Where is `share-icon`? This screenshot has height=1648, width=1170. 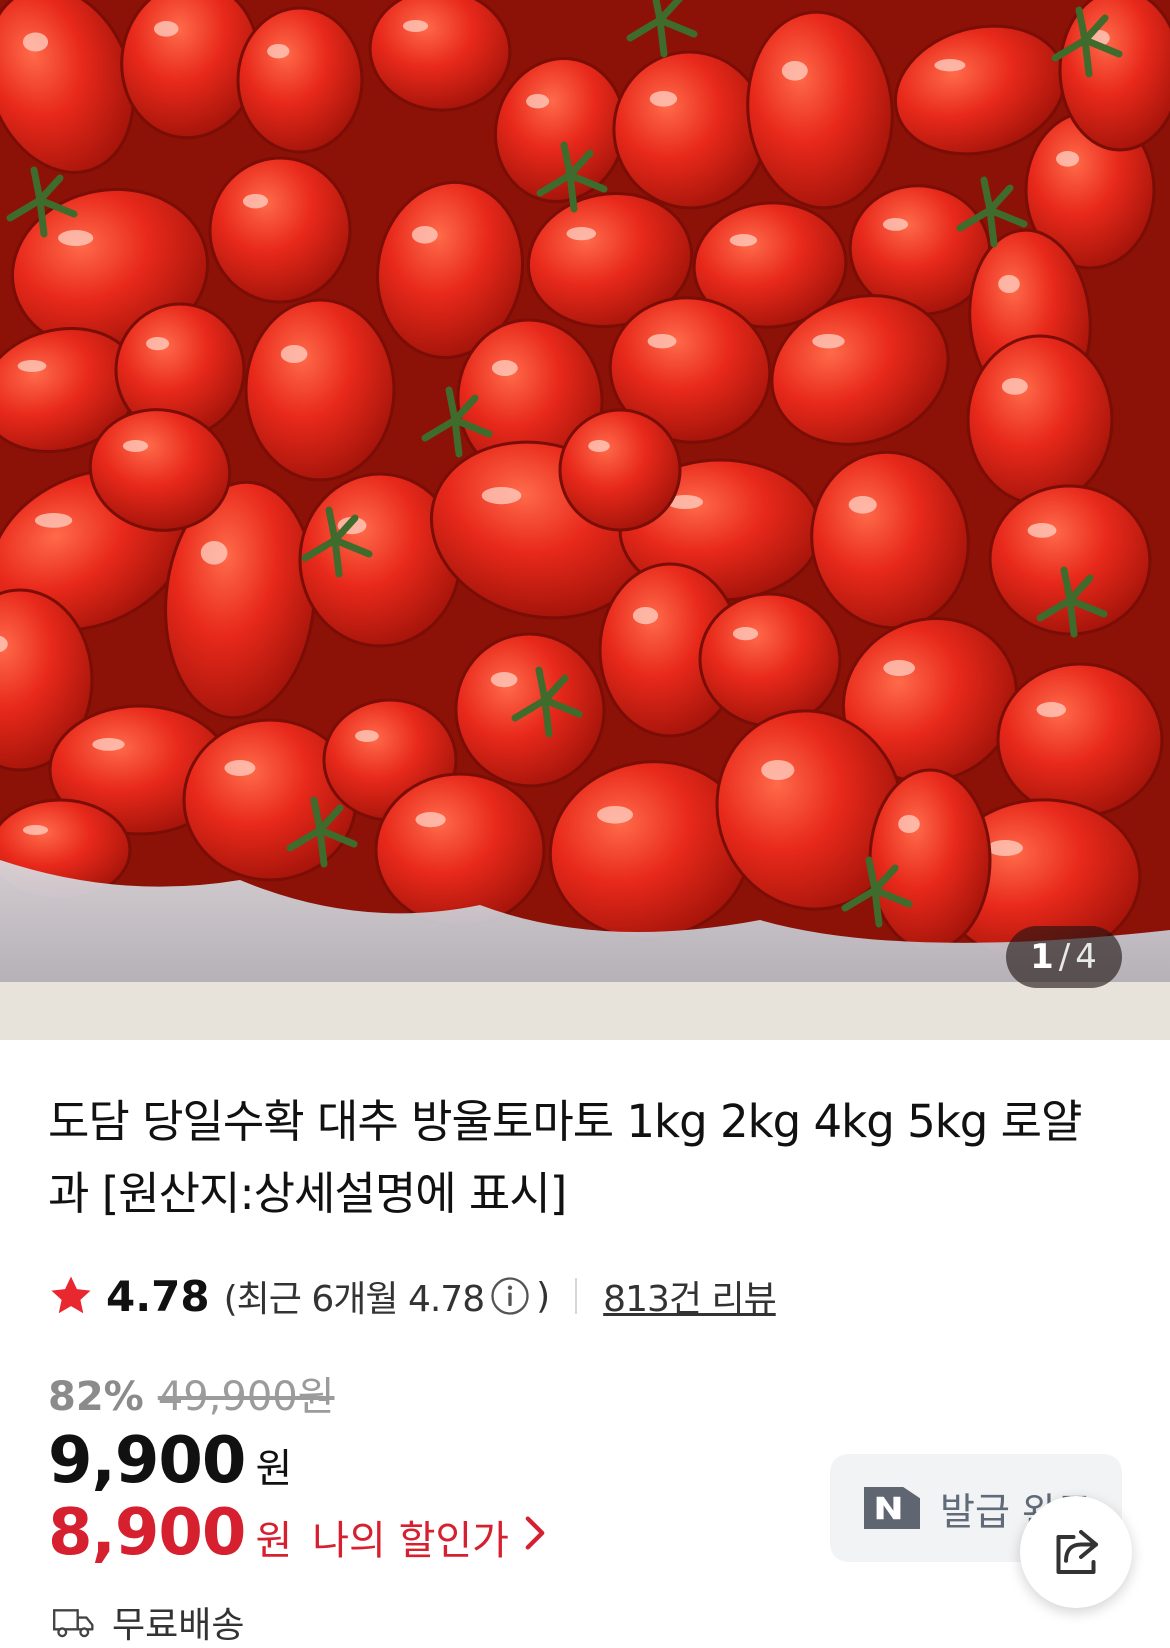 share-icon is located at coordinates (1077, 1552).